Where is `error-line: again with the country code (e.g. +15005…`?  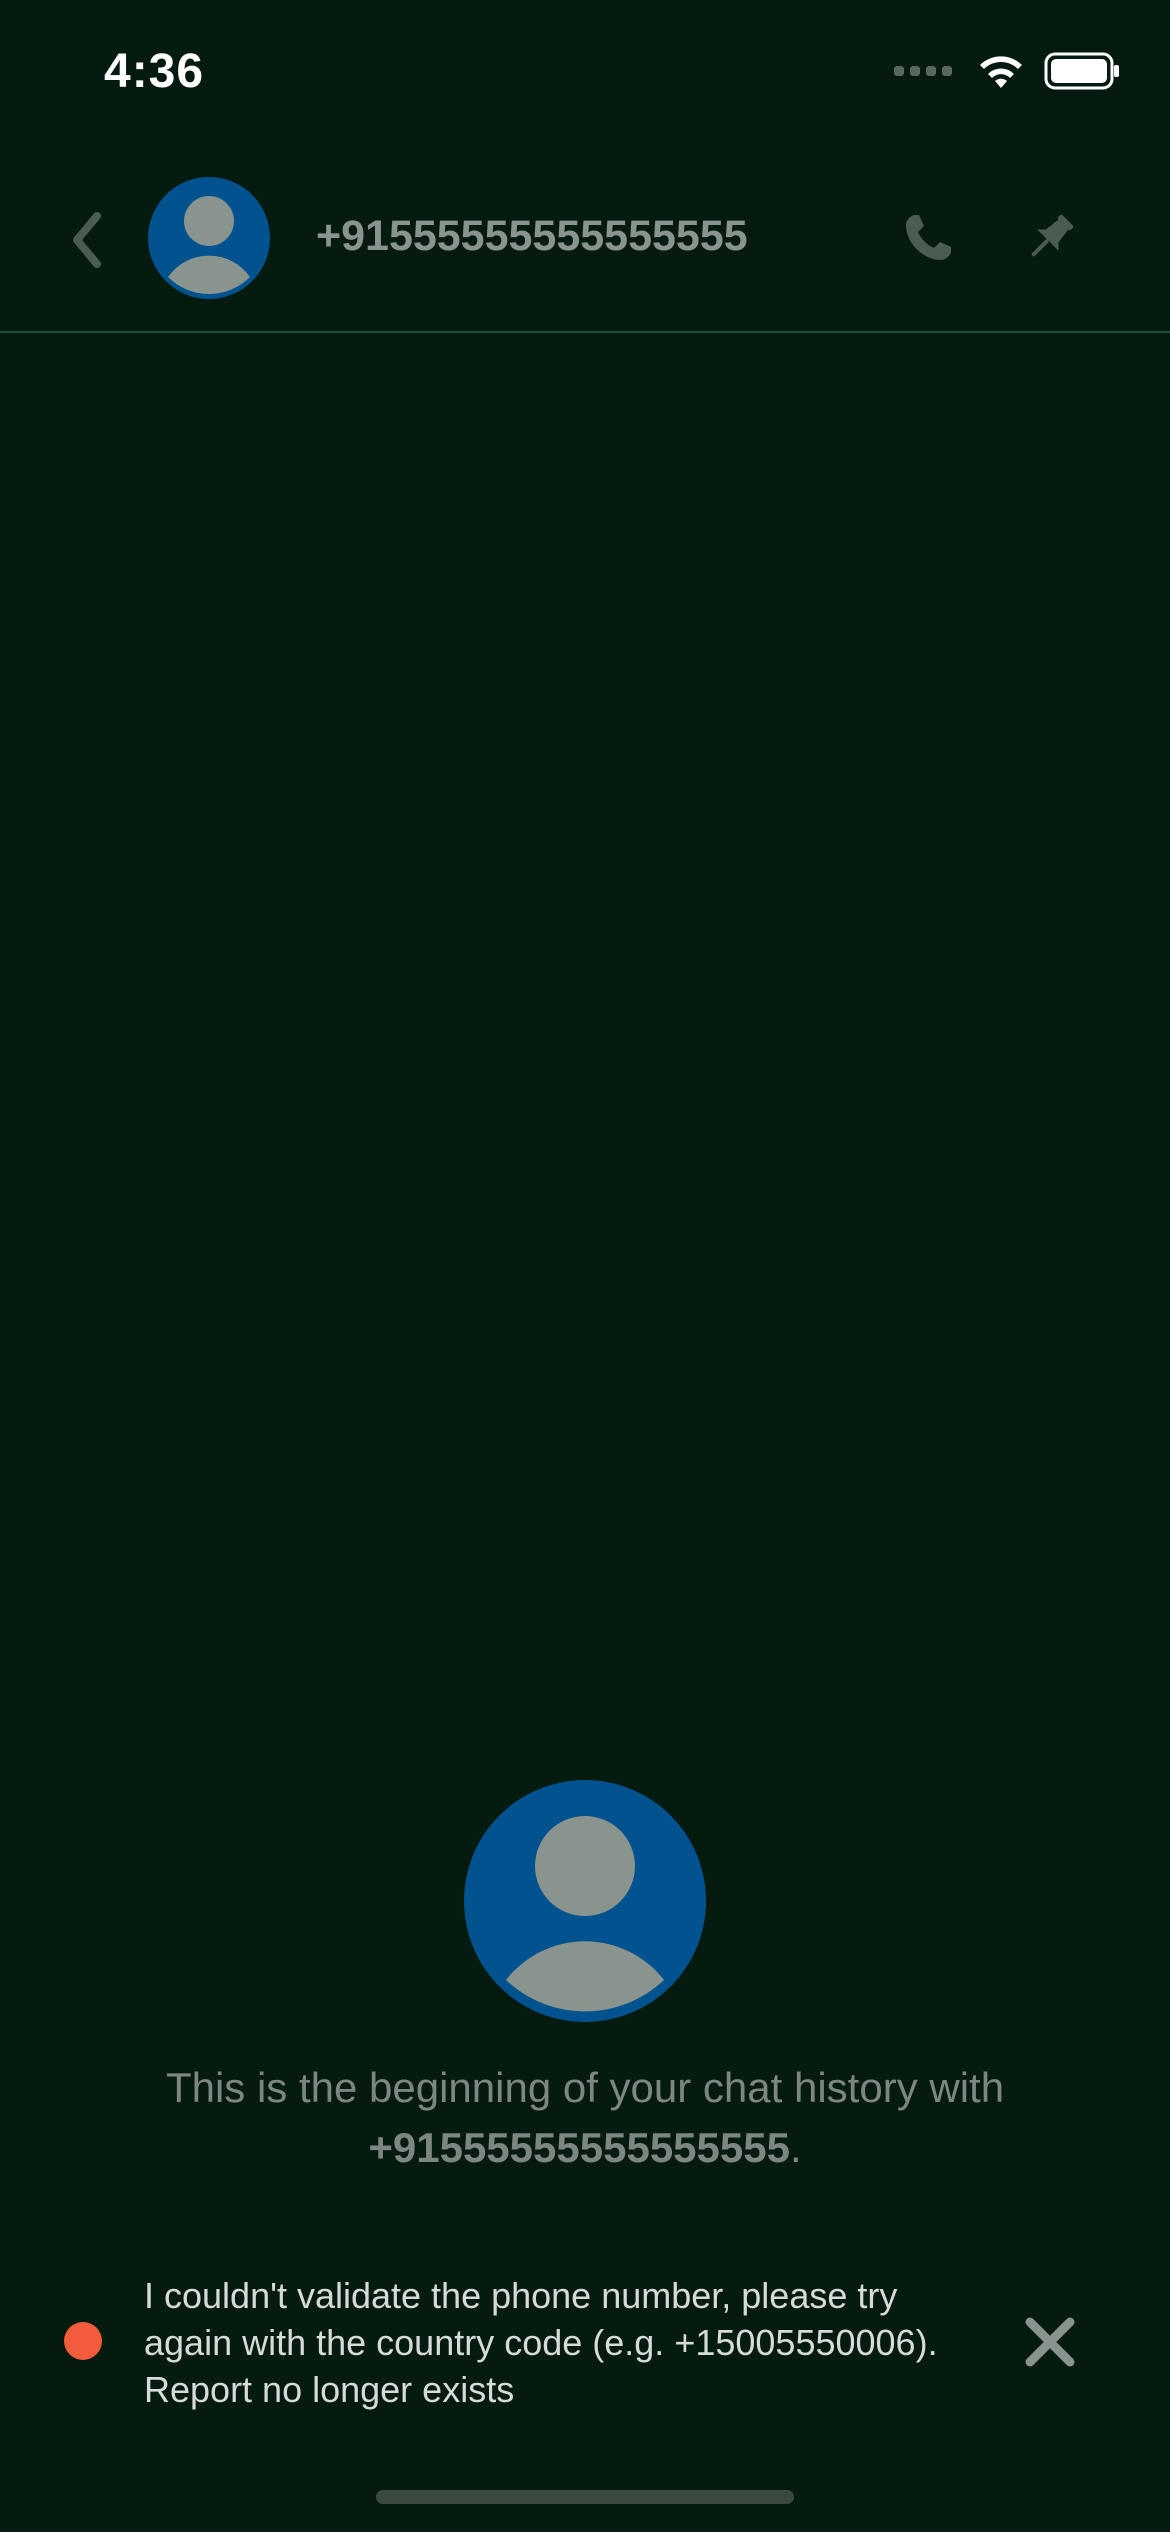 error-line: again with the country code (e.g. +15005… is located at coordinates (541, 2342).